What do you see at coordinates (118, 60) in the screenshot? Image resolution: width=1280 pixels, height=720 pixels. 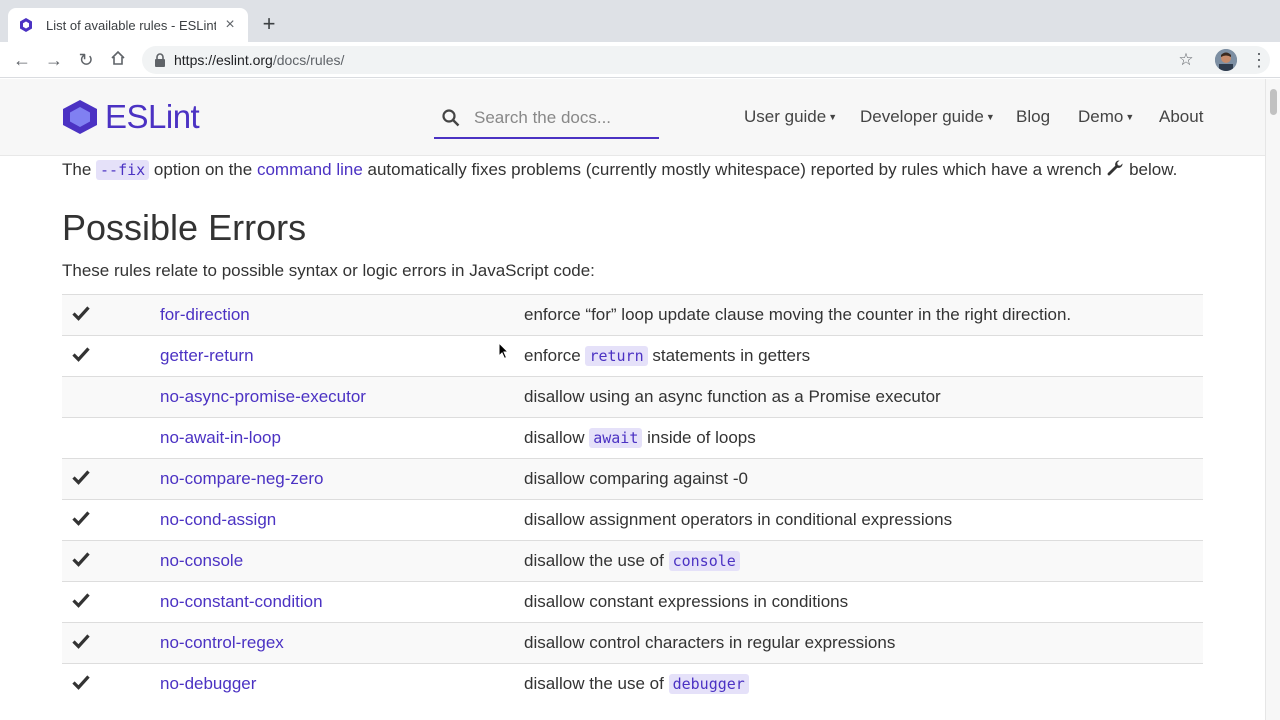 I see `home-icon` at bounding box center [118, 60].